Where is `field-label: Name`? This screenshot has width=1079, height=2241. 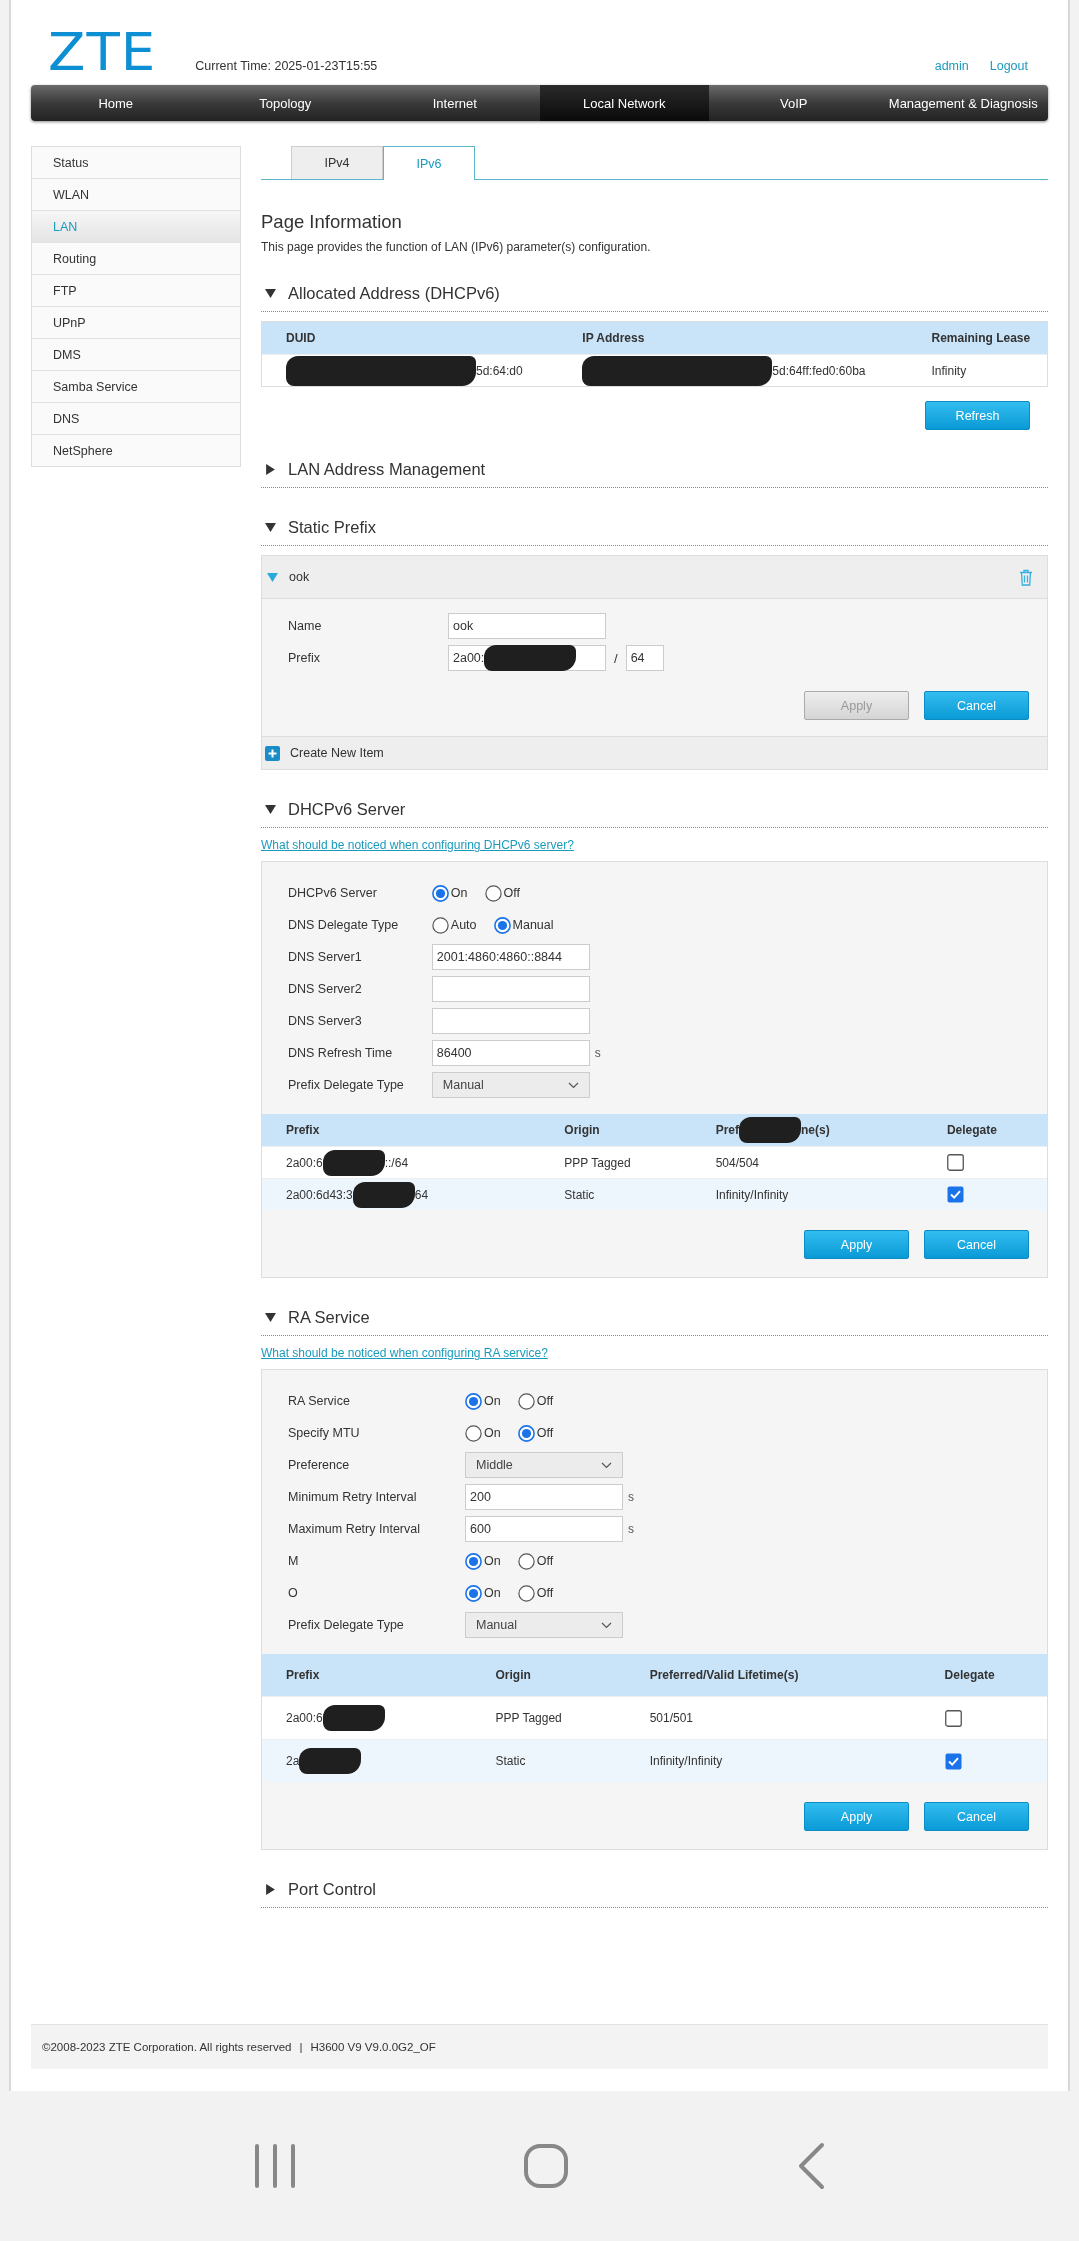
field-label: Name is located at coordinates (305, 626).